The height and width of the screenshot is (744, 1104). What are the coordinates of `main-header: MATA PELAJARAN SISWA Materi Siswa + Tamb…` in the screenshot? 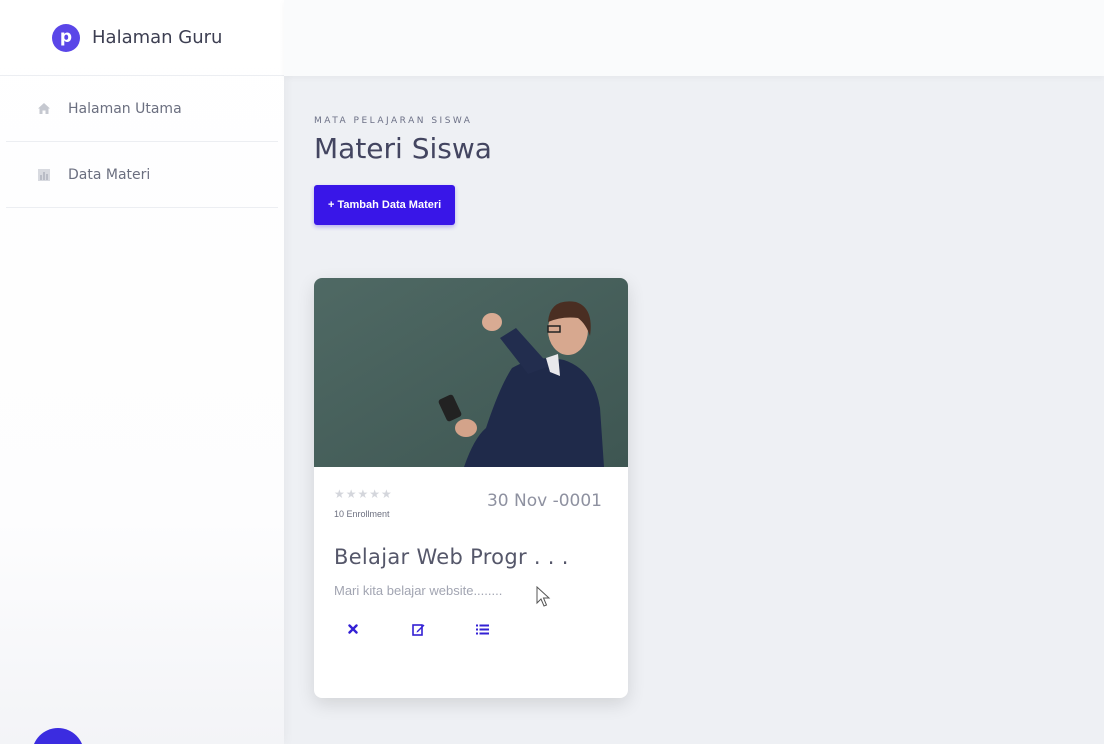 It's located at (403, 170).